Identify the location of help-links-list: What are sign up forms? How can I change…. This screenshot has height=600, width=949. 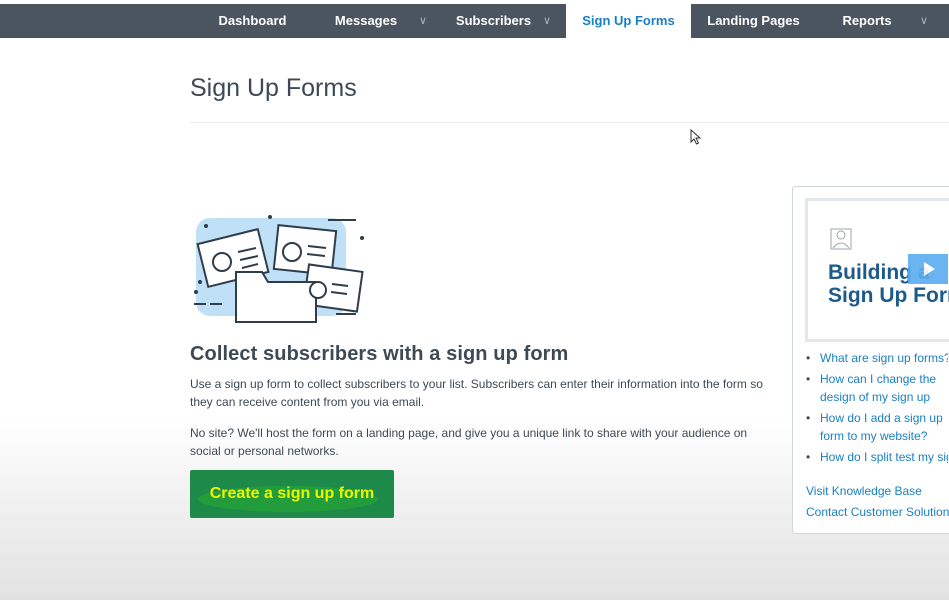
(877, 409).